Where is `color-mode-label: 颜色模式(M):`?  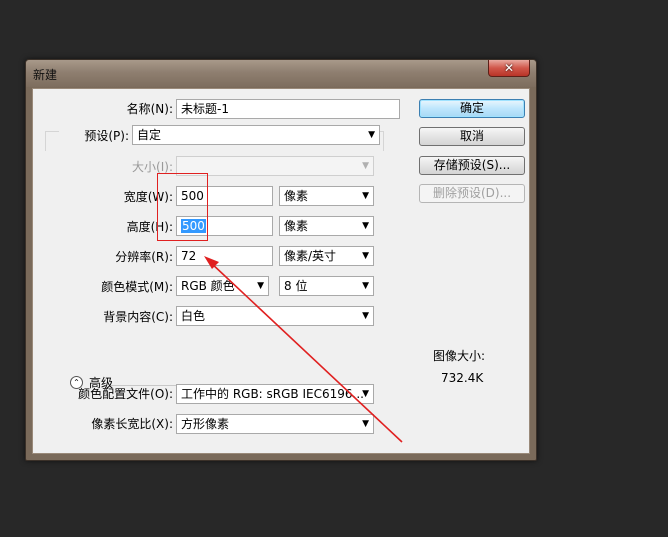
color-mode-label: 颜色模式(M): is located at coordinates (137, 287).